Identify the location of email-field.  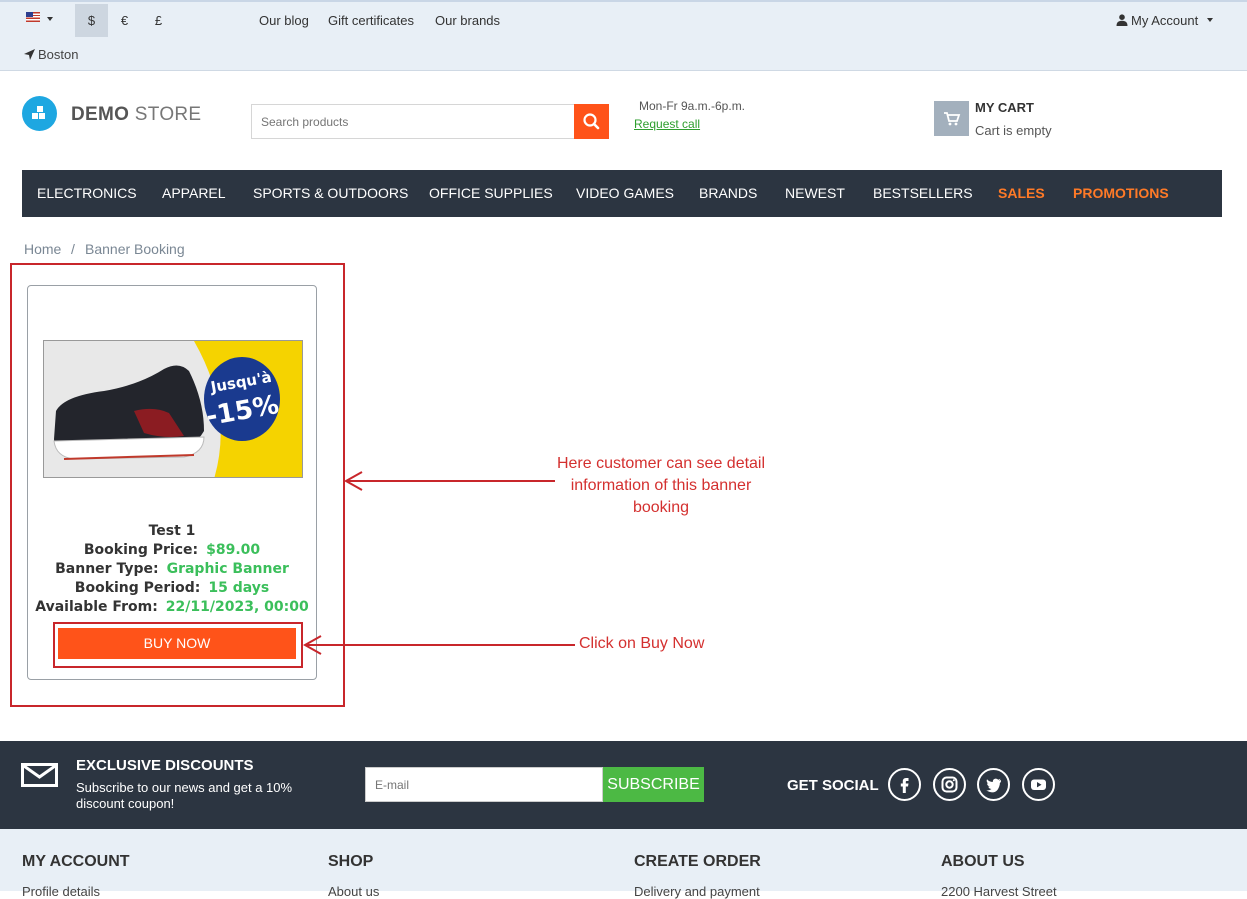
(484, 784).